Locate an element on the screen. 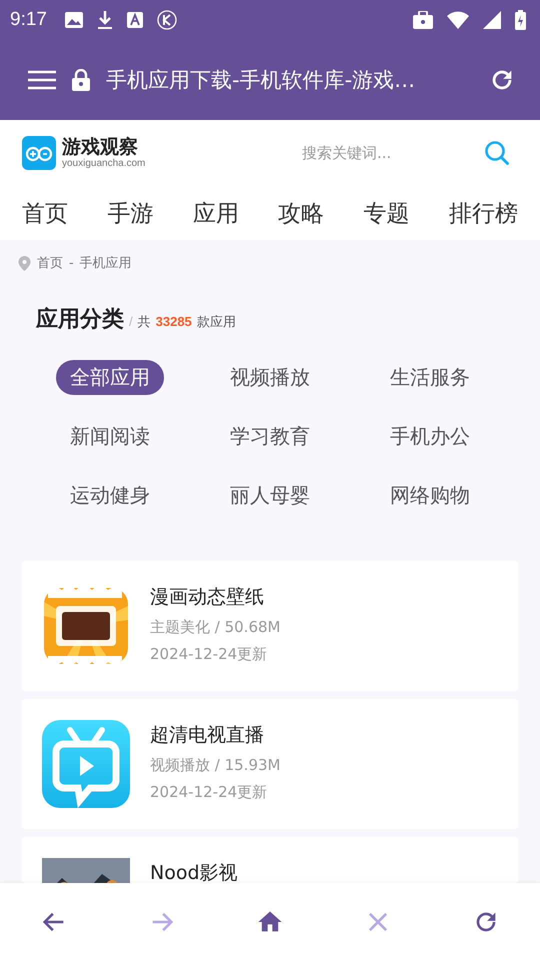 The height and width of the screenshot is (960, 540). category-link: 新闻阅读 is located at coordinates (110, 436).